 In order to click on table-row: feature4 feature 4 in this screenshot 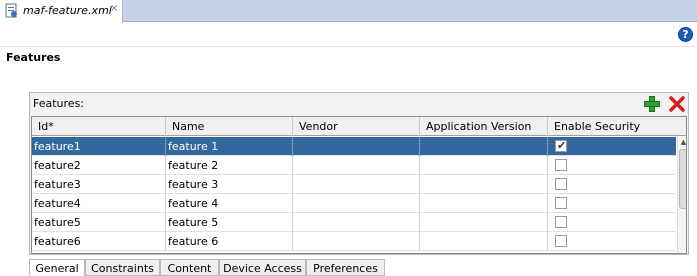, I will do `click(354, 203)`.